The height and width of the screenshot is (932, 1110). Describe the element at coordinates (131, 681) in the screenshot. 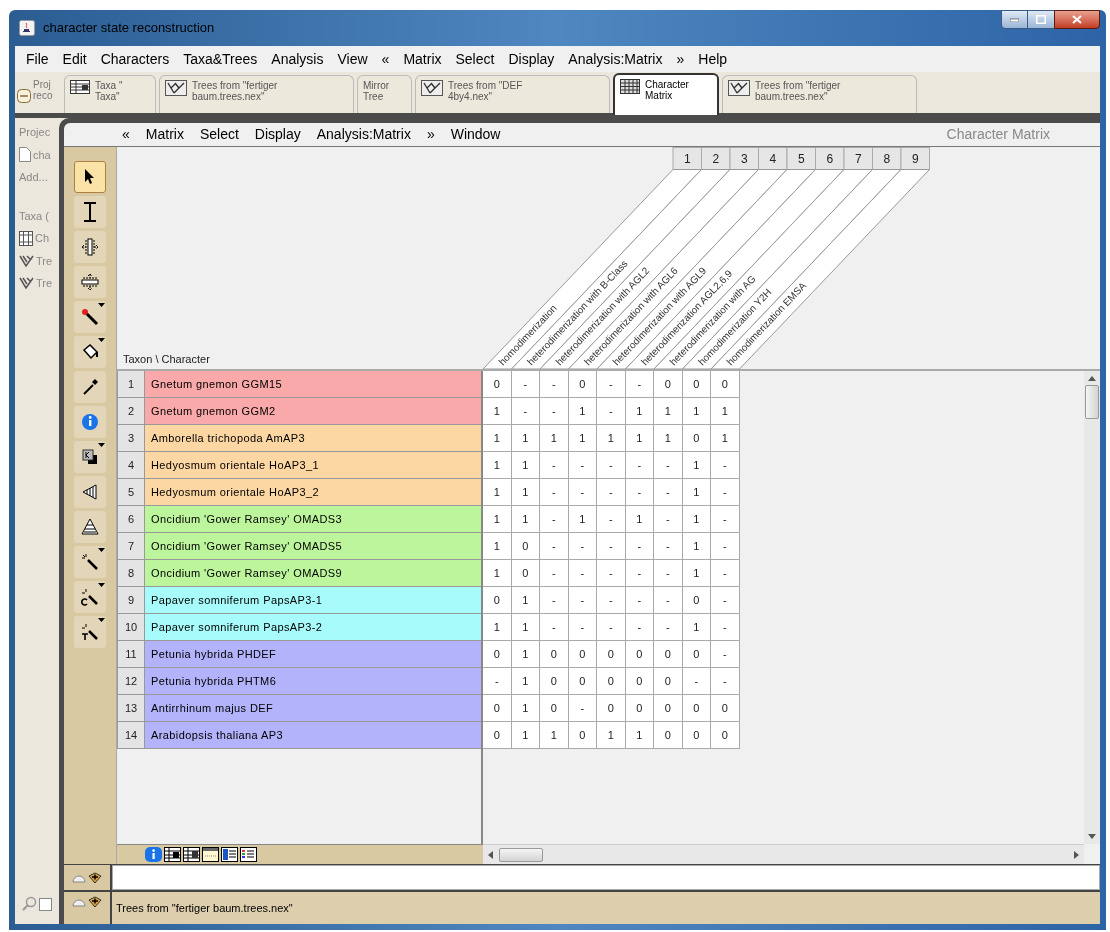

I see `row-number: 12` at that location.